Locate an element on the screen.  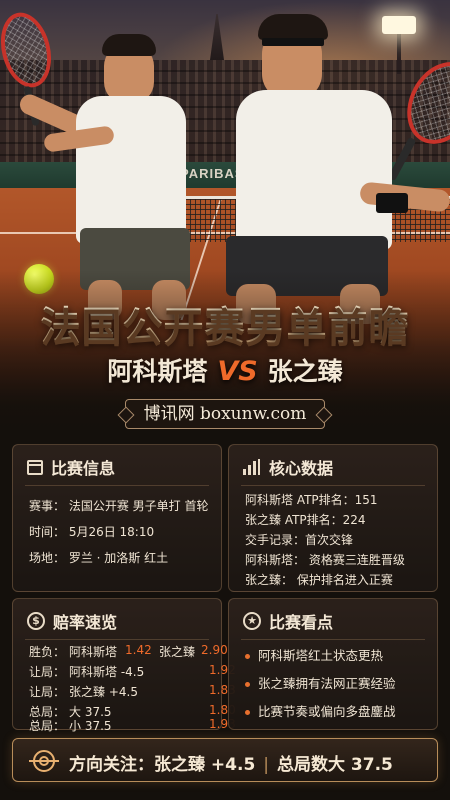
highlight-item: 阿科斯塔红土状态更热 is located at coordinates (314, 654).